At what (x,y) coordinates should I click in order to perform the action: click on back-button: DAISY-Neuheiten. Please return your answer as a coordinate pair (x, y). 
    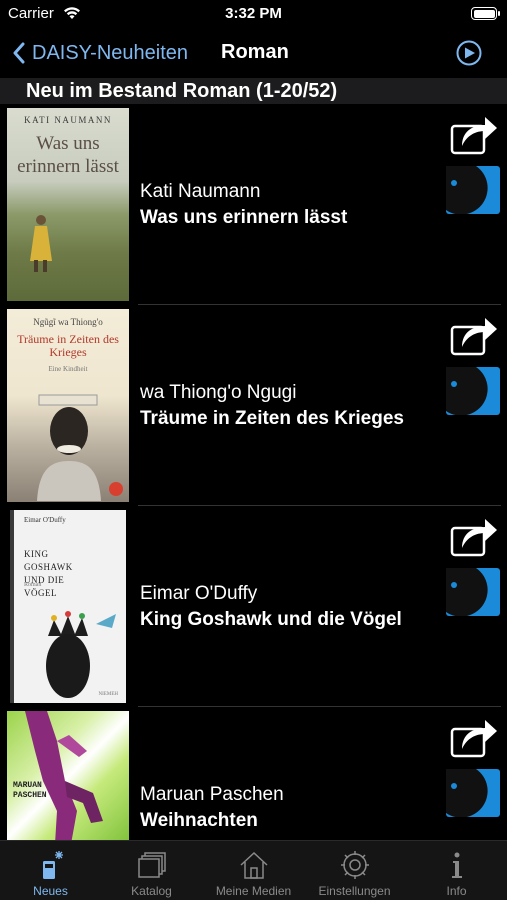
    Looking at the image, I should click on (100, 53).